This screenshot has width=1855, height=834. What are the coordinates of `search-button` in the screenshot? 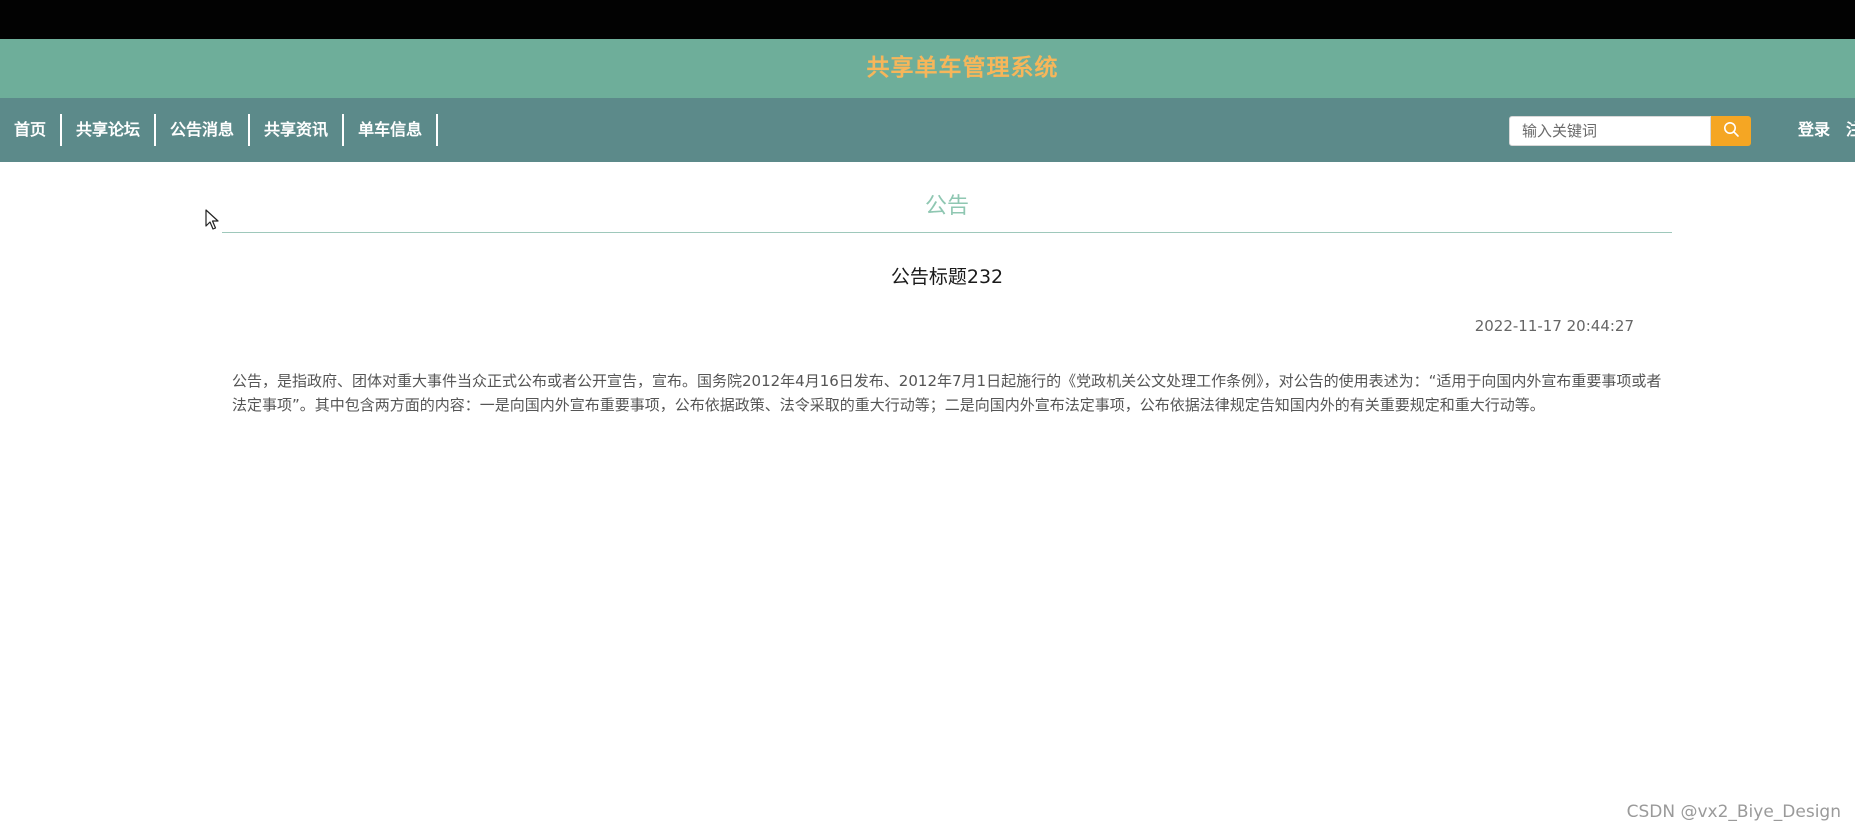 It's located at (1731, 131).